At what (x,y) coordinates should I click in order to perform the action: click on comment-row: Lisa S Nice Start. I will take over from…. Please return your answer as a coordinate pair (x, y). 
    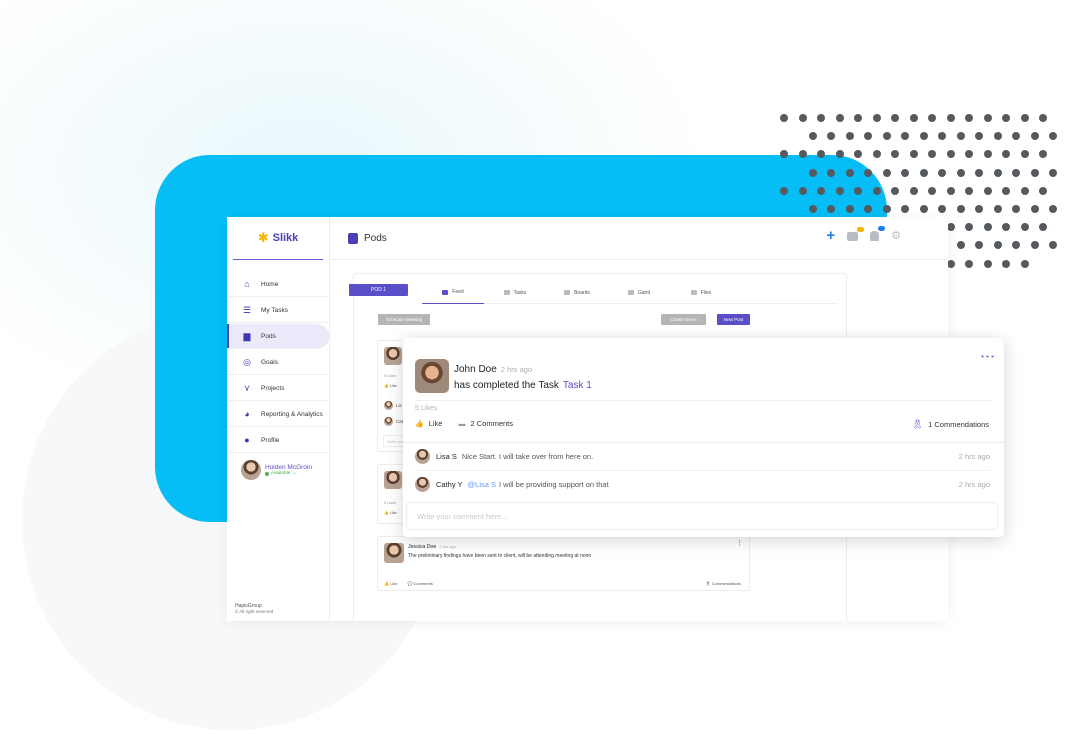
    Looking at the image, I should click on (702, 456).